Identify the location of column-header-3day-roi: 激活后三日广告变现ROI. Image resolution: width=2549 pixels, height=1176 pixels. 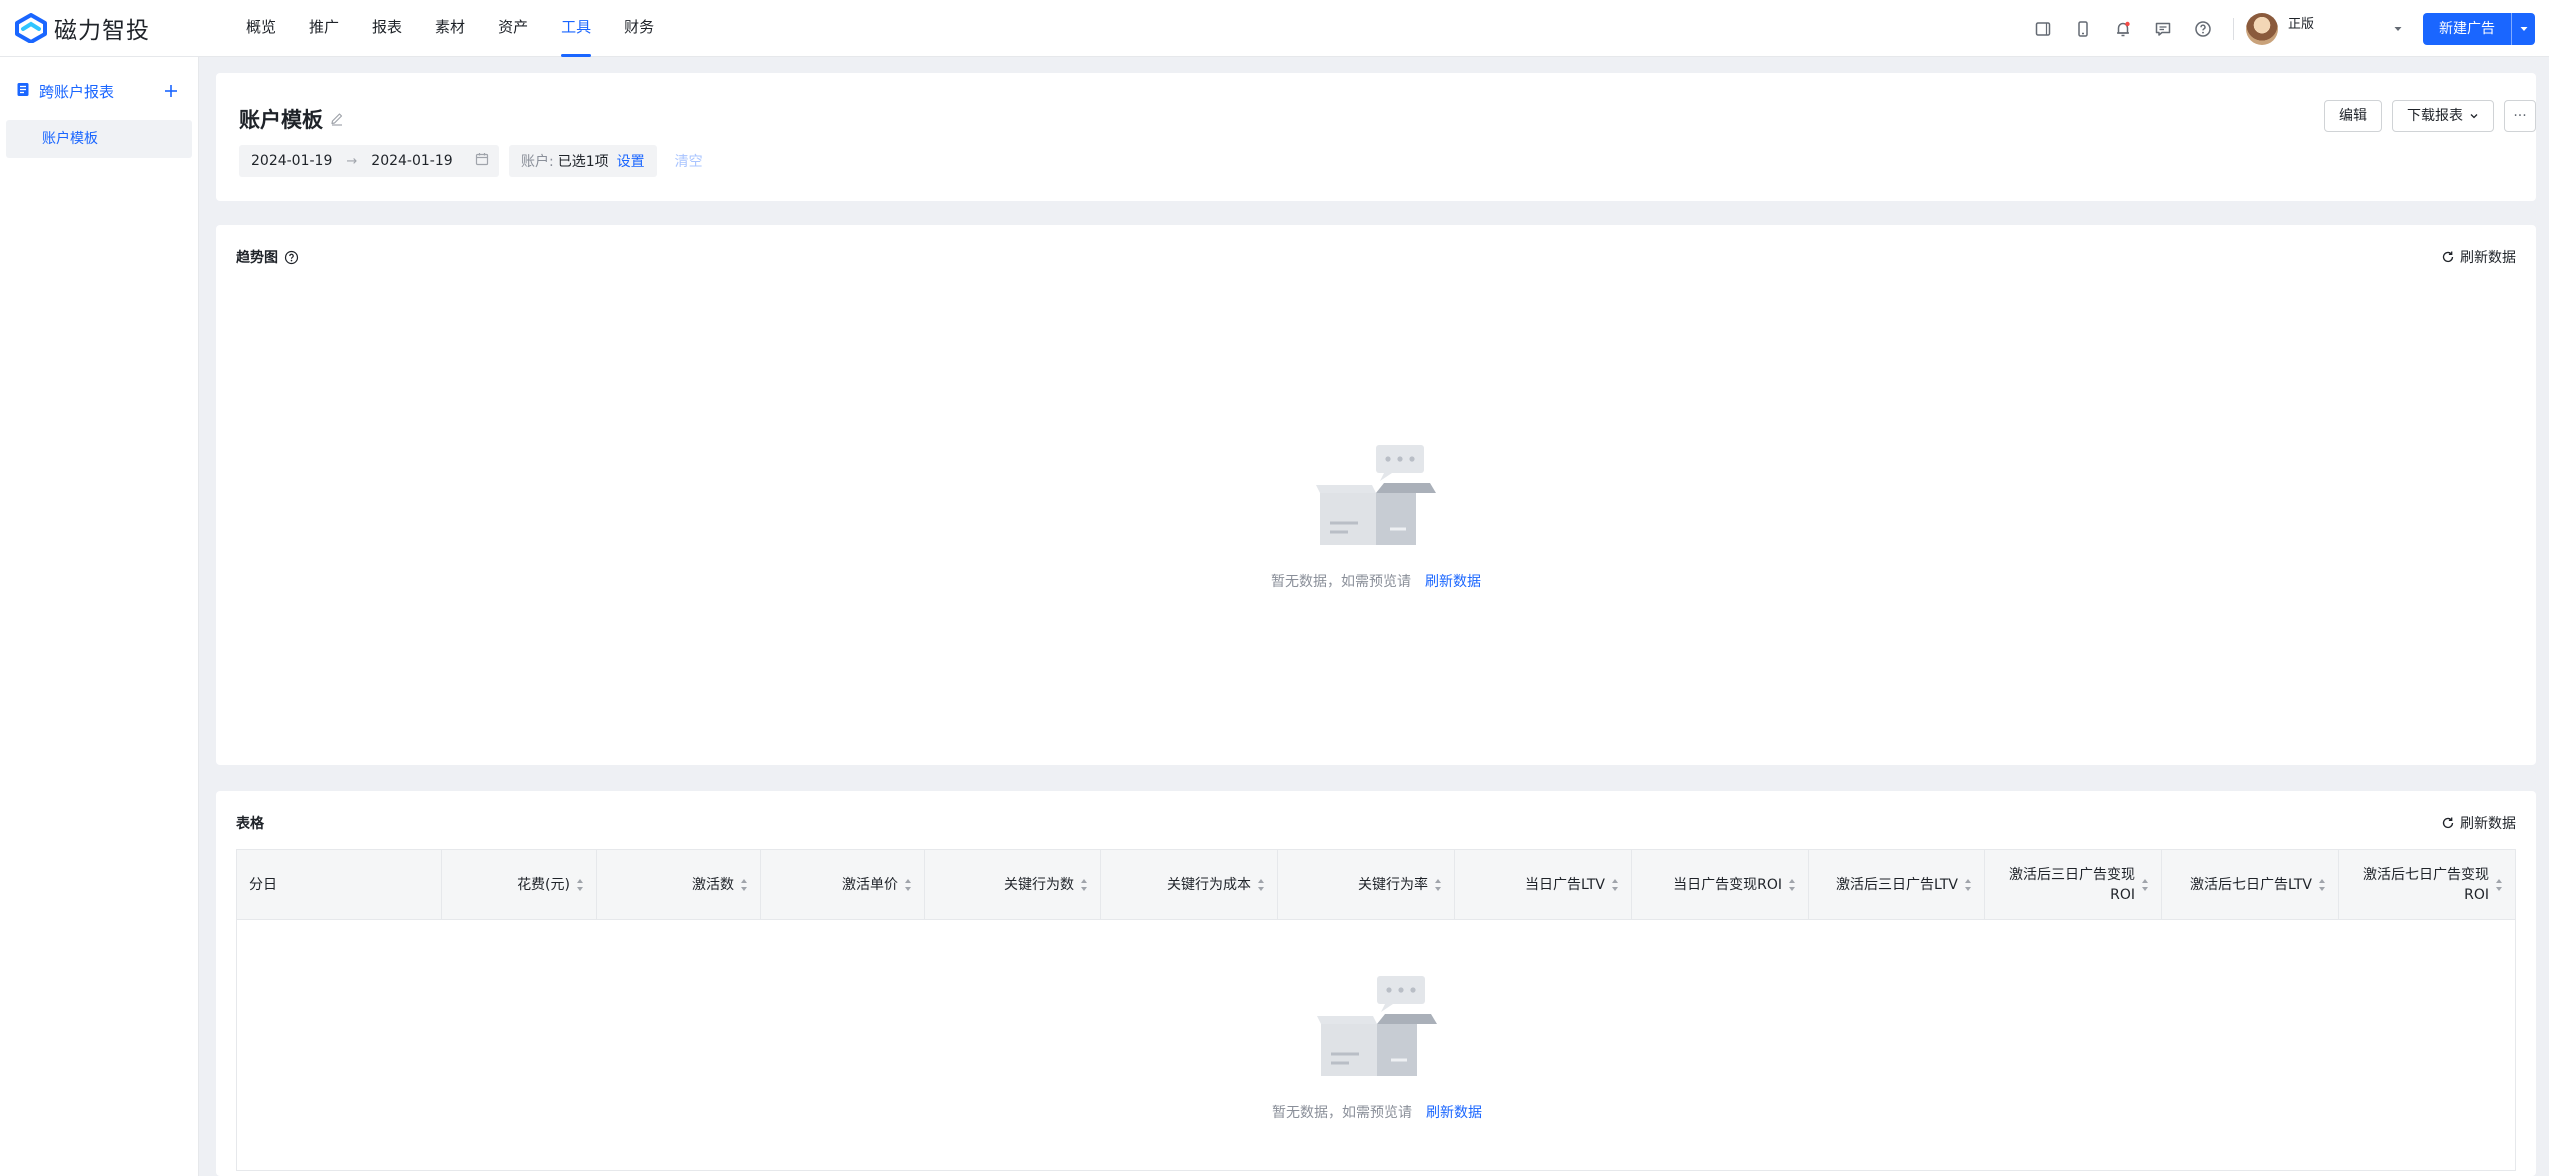
(2073, 885).